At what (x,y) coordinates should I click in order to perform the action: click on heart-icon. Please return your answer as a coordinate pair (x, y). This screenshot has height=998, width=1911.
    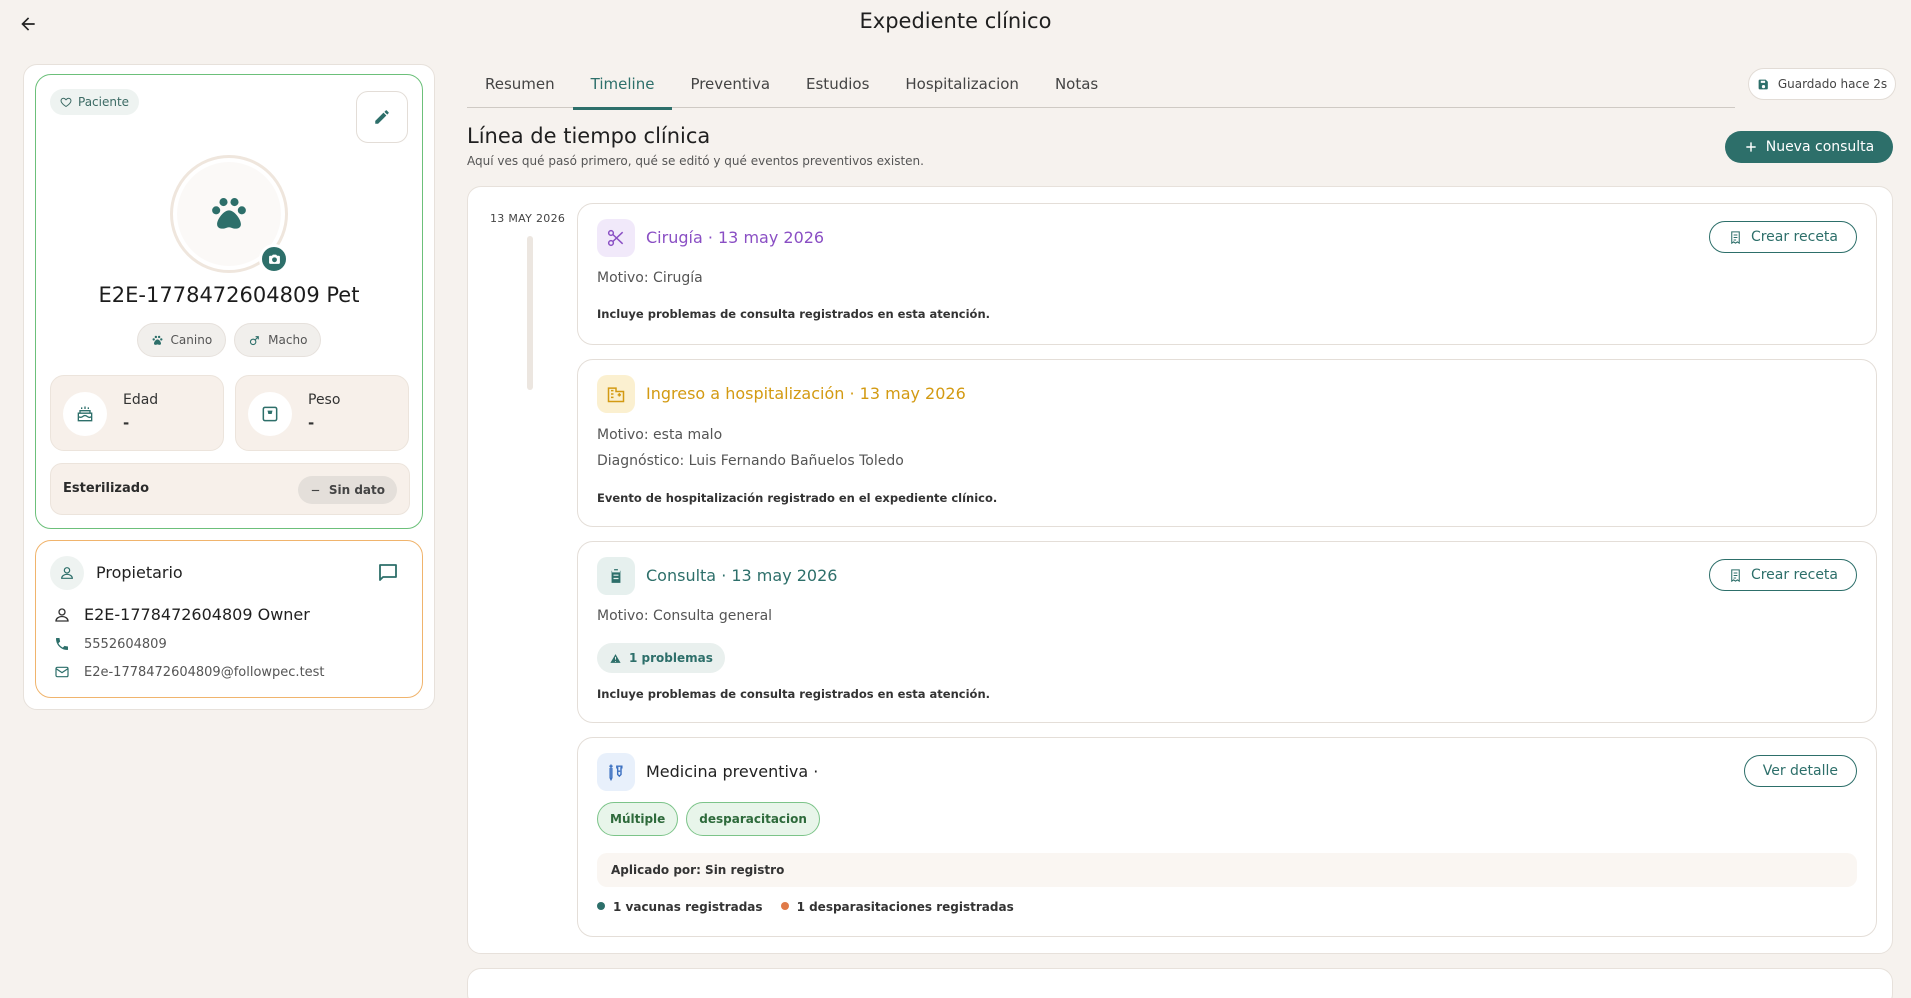
    Looking at the image, I should click on (66, 102).